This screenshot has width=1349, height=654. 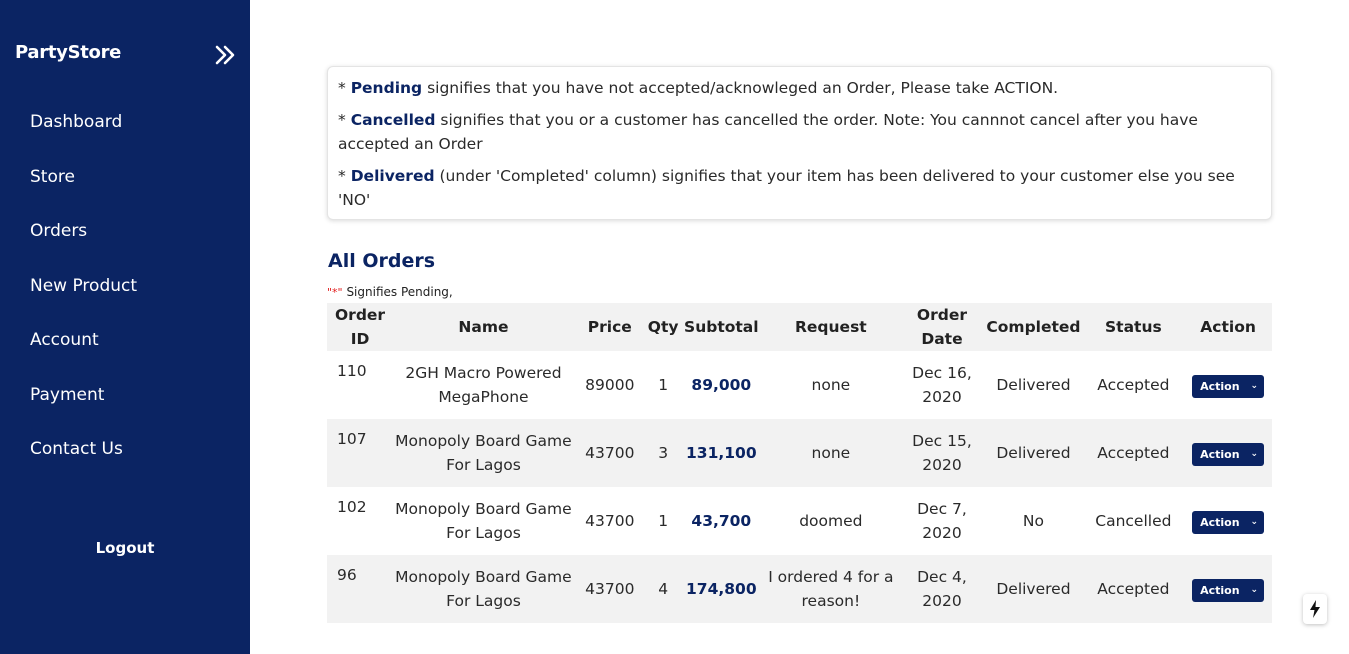 I want to click on note-term-delivered: Delivered, so click(x=392, y=176).